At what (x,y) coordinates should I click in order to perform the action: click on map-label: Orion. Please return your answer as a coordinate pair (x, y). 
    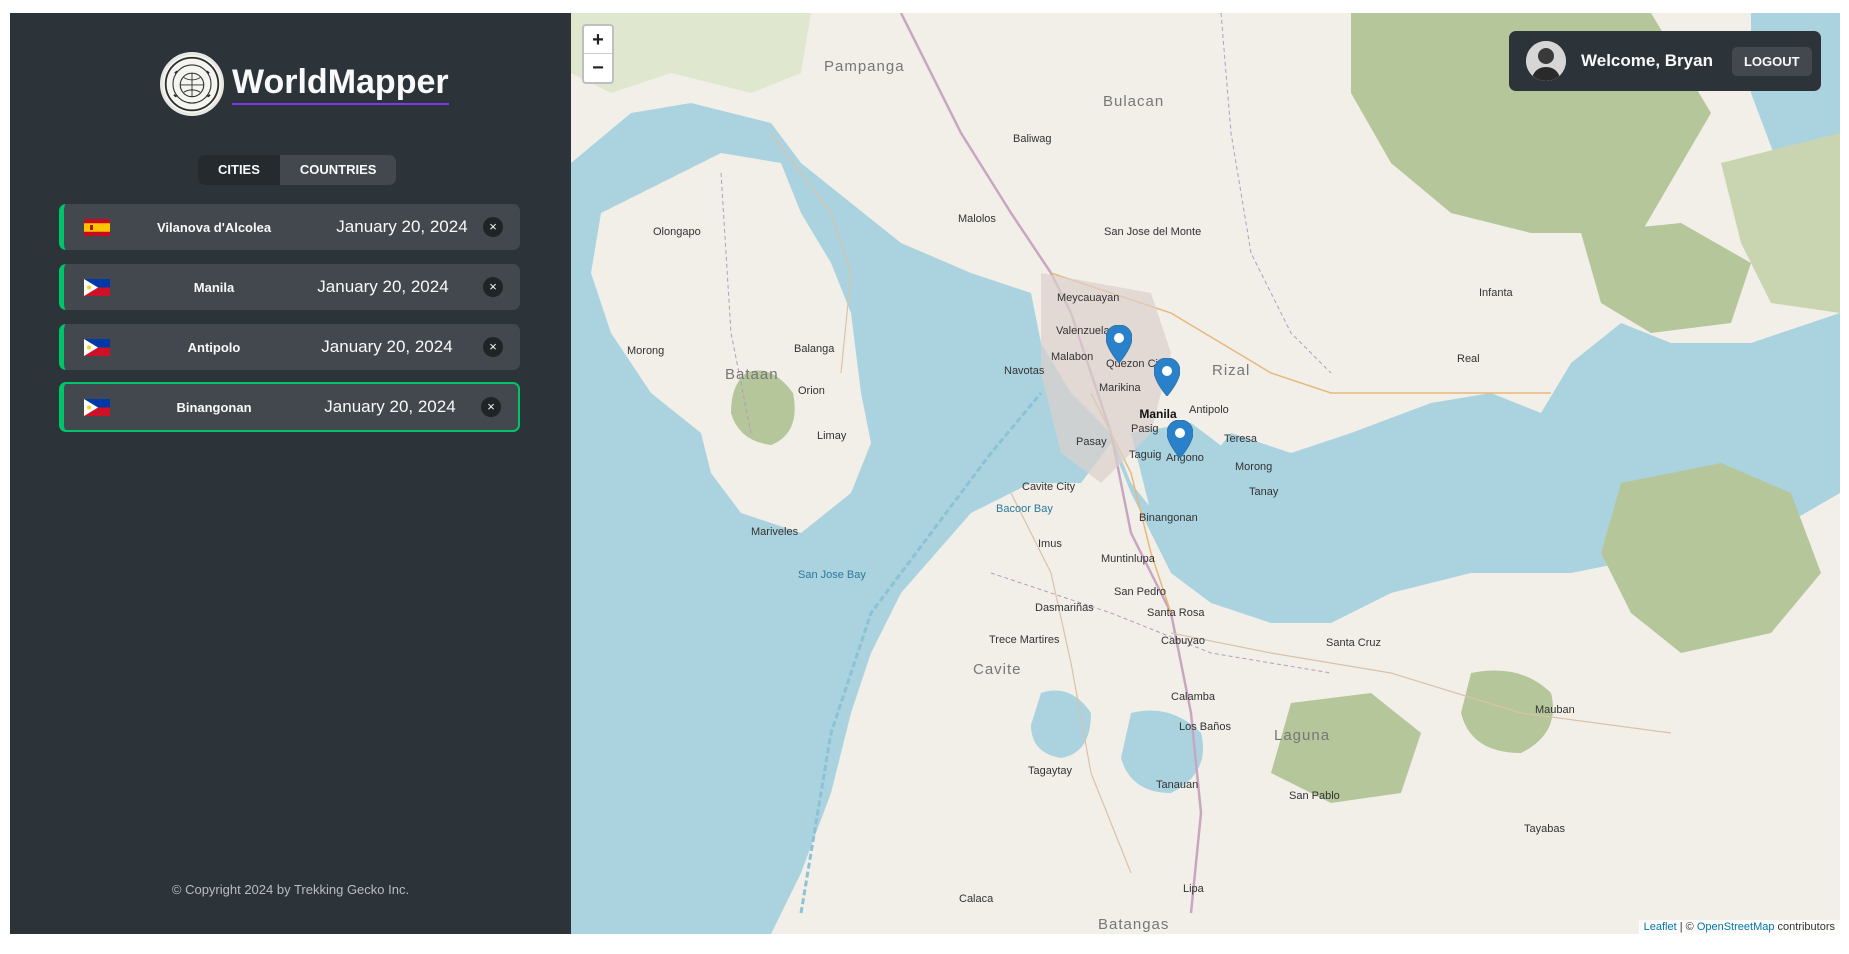
    Looking at the image, I should click on (811, 391).